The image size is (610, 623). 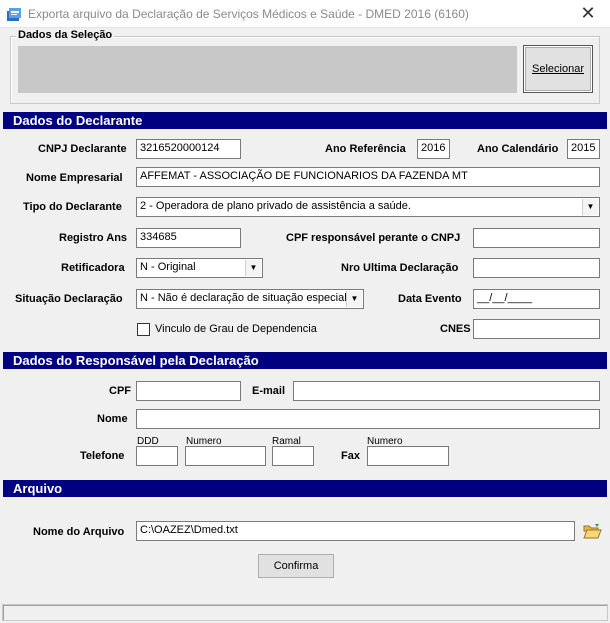 What do you see at coordinates (267, 69) in the screenshot?
I see `selection-display` at bounding box center [267, 69].